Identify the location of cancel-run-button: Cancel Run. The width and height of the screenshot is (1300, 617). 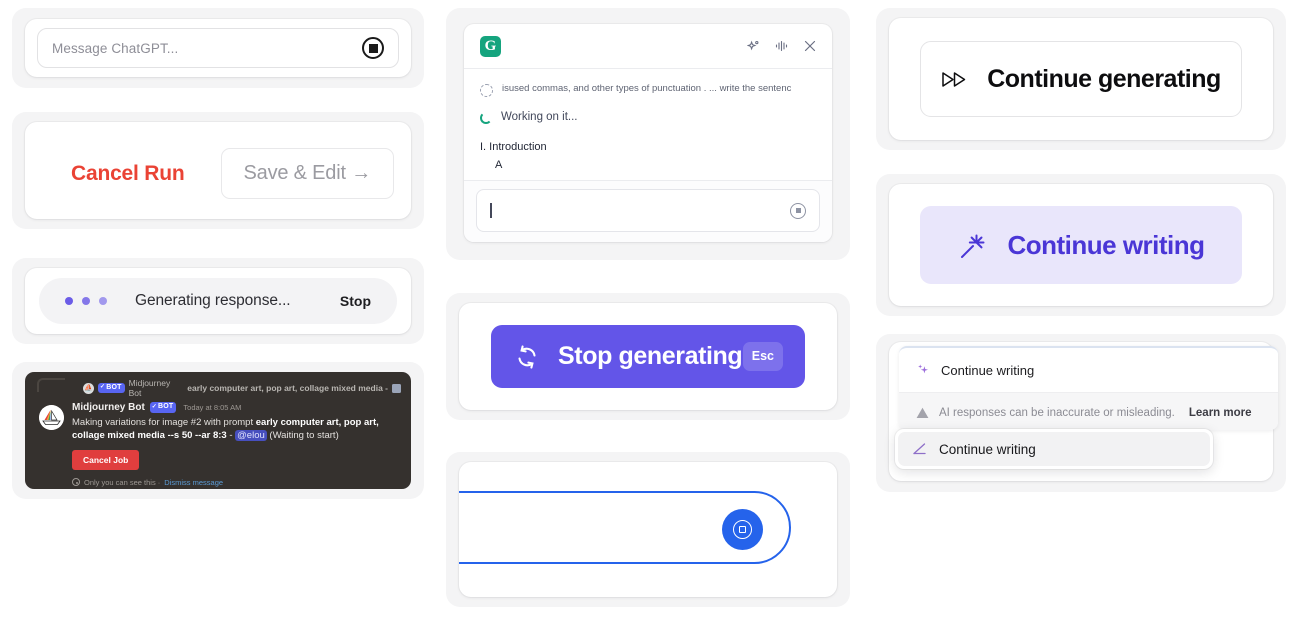
(128, 174).